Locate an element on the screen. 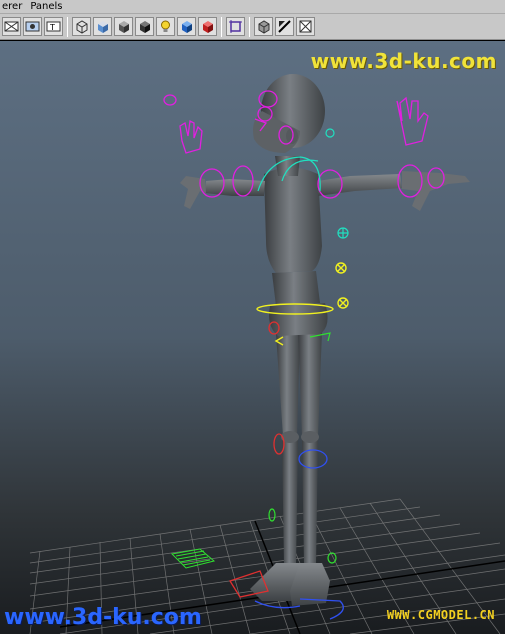 The height and width of the screenshot is (634, 505). watermark-bottom: www.3d-ku.com is located at coordinates (103, 617).